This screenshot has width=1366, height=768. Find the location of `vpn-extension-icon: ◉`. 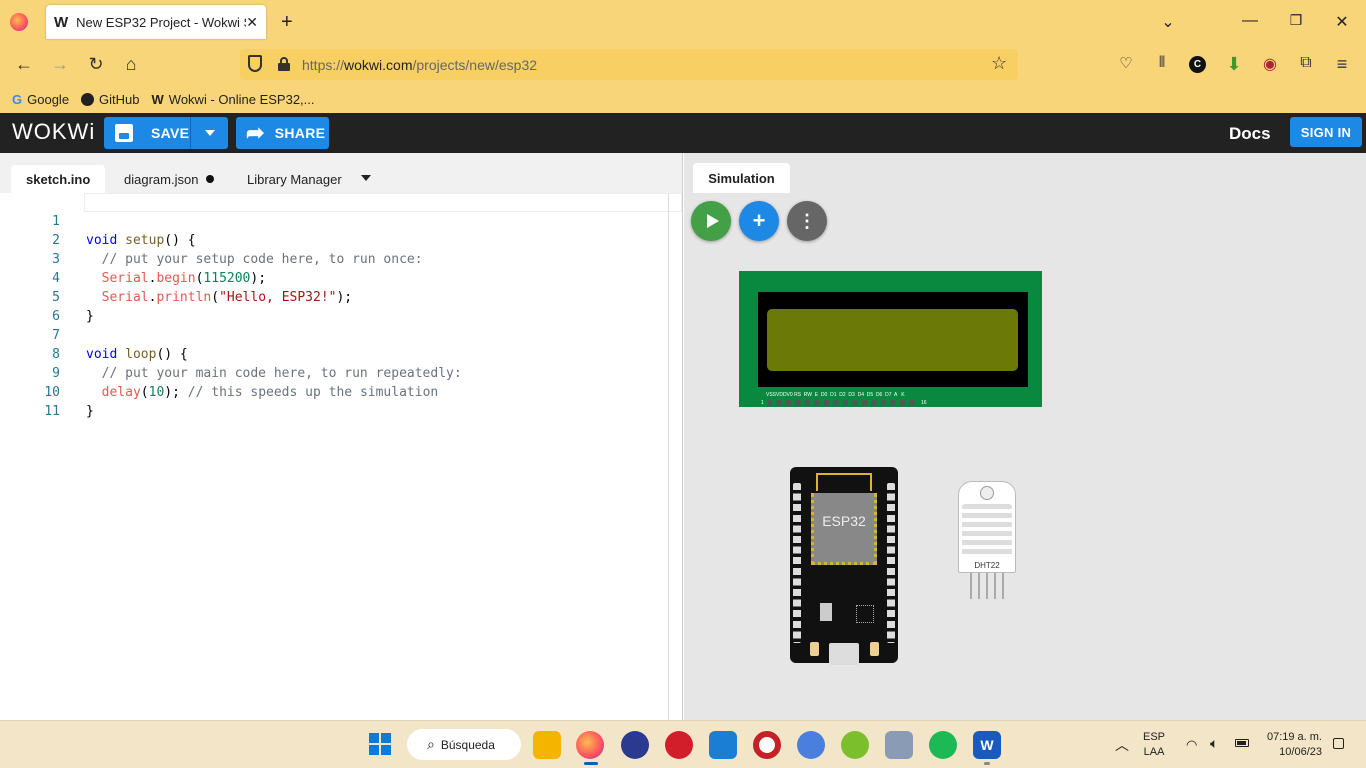

vpn-extension-icon: ◉ is located at coordinates (1270, 64).